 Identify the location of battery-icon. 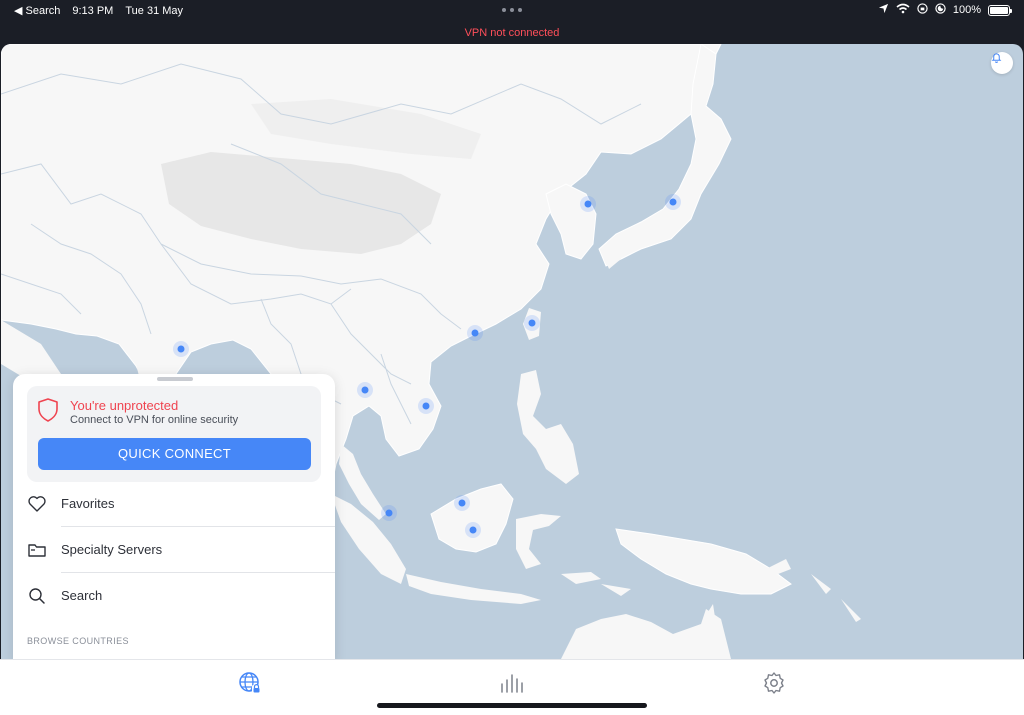
(1000, 10).